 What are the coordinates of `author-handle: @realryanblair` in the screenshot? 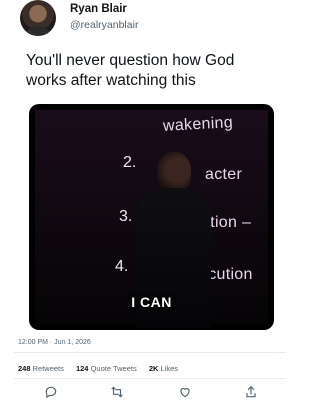 It's located at (104, 25).